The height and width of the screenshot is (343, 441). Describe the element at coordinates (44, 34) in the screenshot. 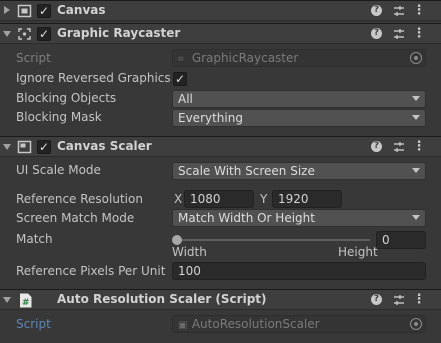

I see `raycaster-enabled-checkbox: ✓` at that location.